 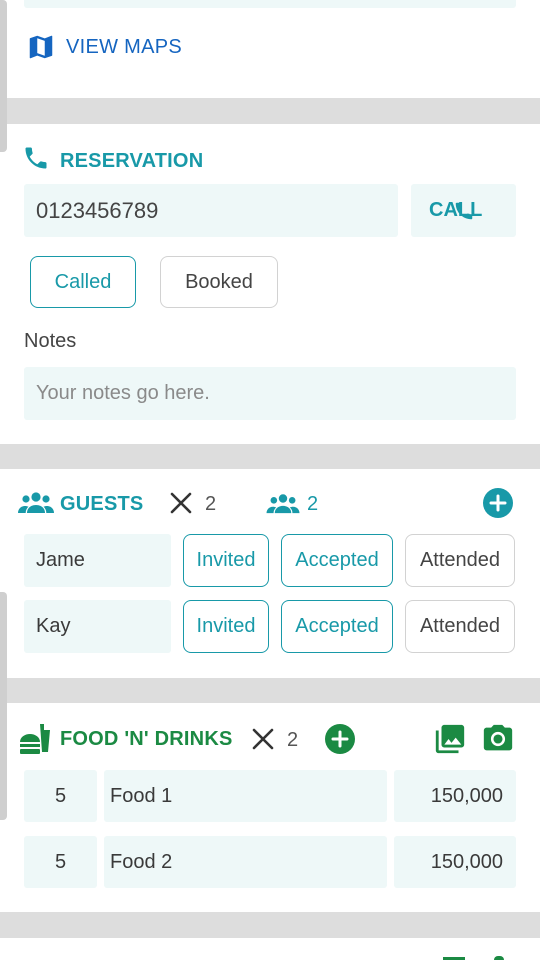 What do you see at coordinates (146, 739) in the screenshot?
I see `food-title: FOOD 'N' DRINKS` at bounding box center [146, 739].